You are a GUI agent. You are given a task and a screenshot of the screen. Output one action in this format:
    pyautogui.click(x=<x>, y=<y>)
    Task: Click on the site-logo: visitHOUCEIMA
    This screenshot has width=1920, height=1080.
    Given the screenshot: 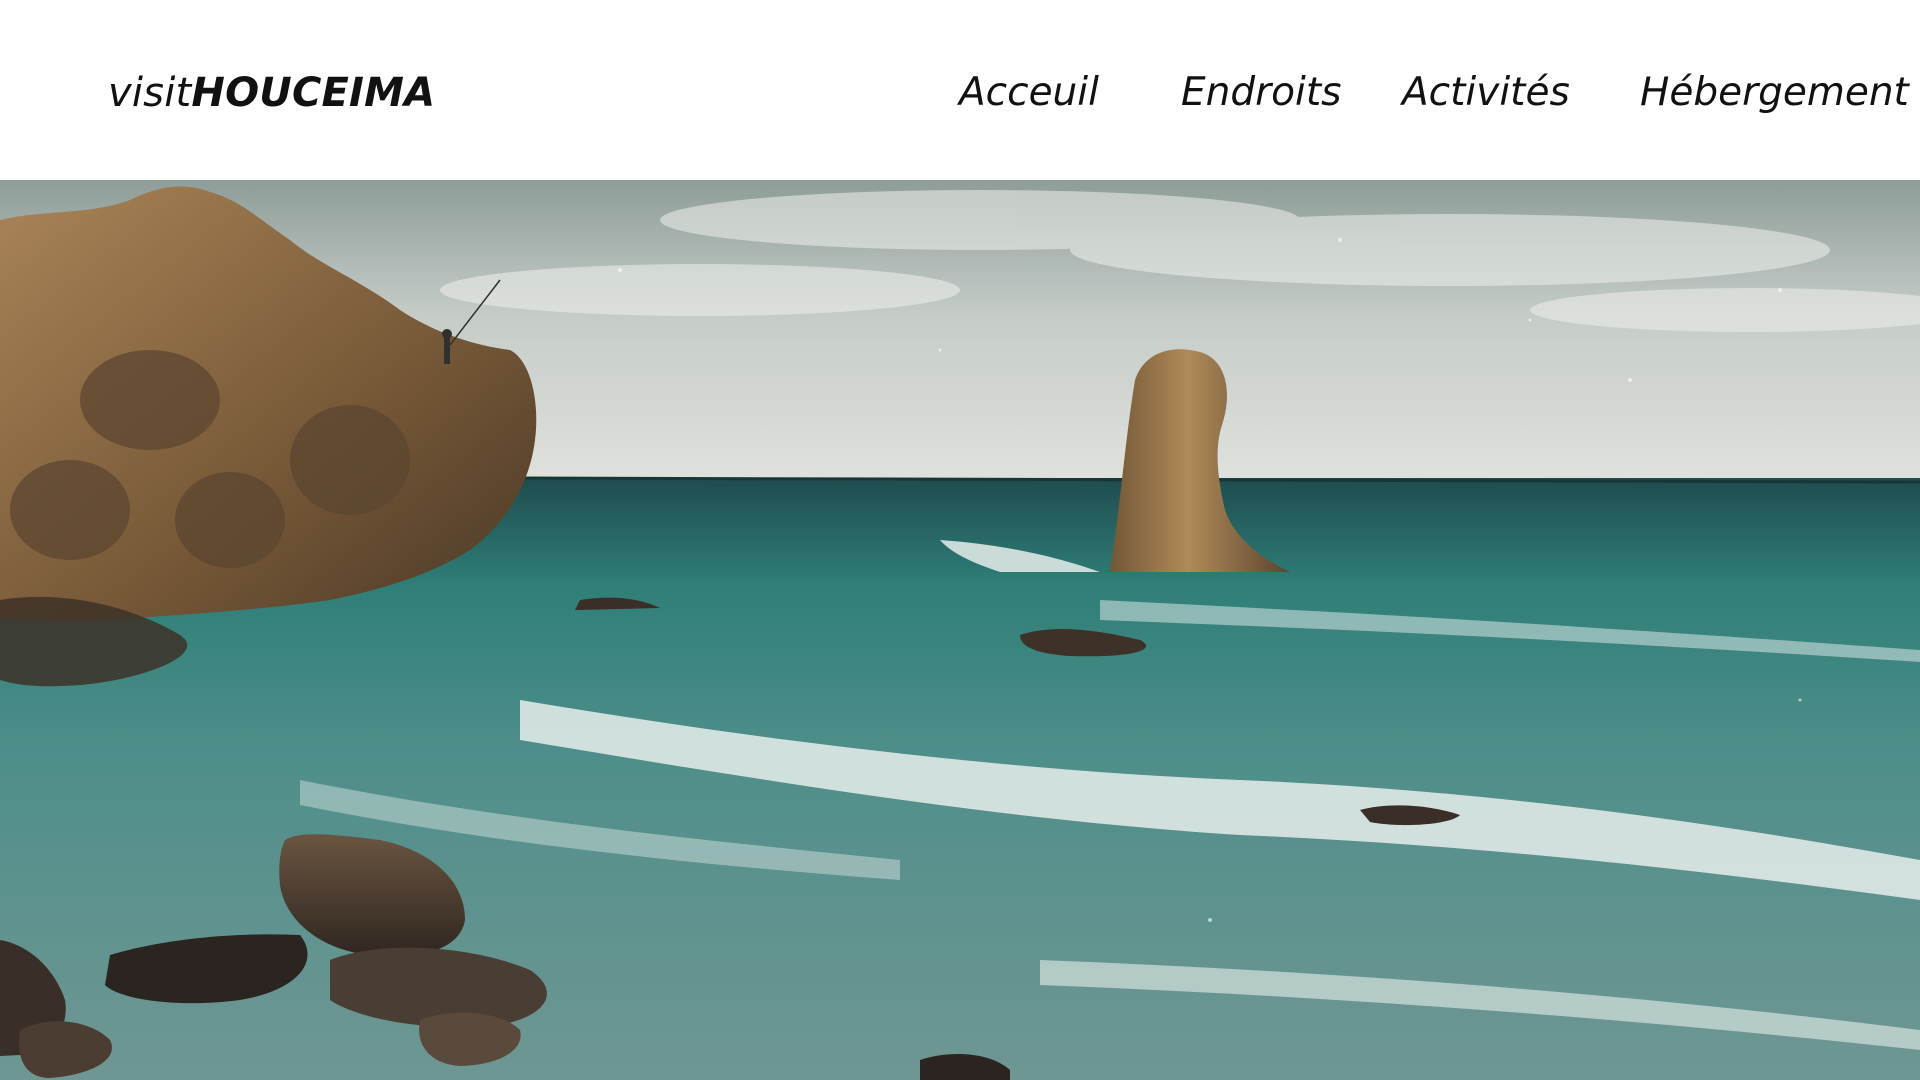 What is the action you would take?
    pyautogui.click(x=271, y=93)
    